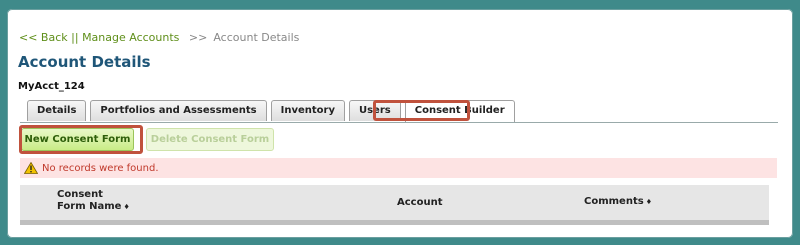  What do you see at coordinates (100, 168) in the screenshot?
I see `alert-message: No records were found.` at bounding box center [100, 168].